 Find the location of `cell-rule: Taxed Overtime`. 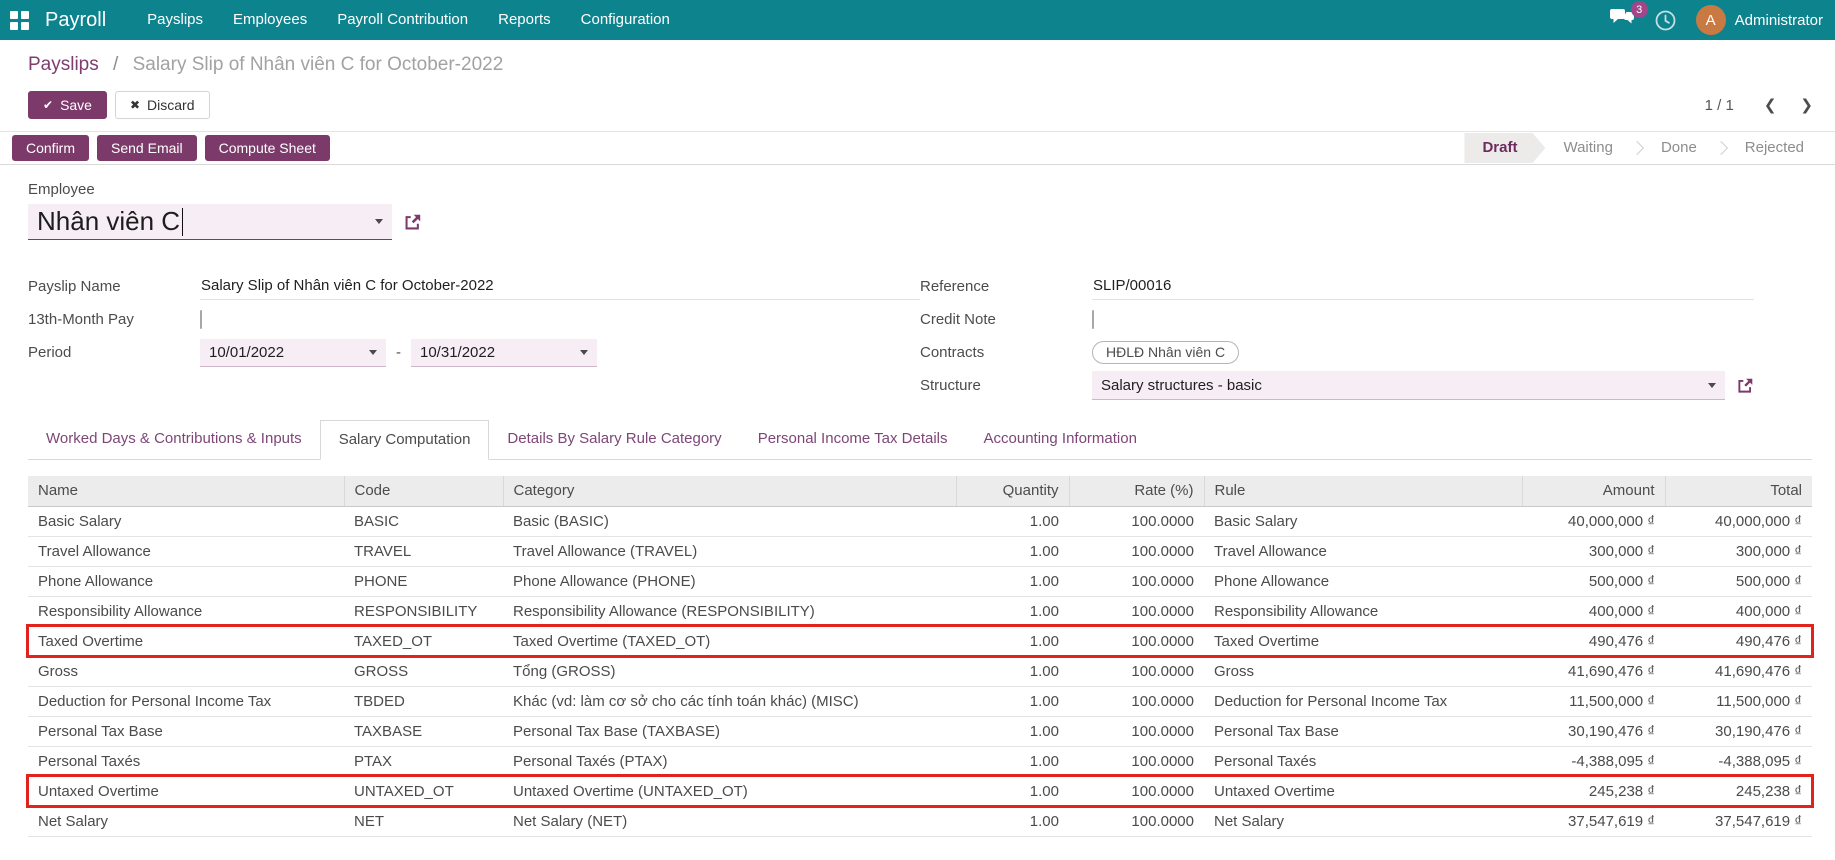

cell-rule: Taxed Overtime is located at coordinates (1363, 641).